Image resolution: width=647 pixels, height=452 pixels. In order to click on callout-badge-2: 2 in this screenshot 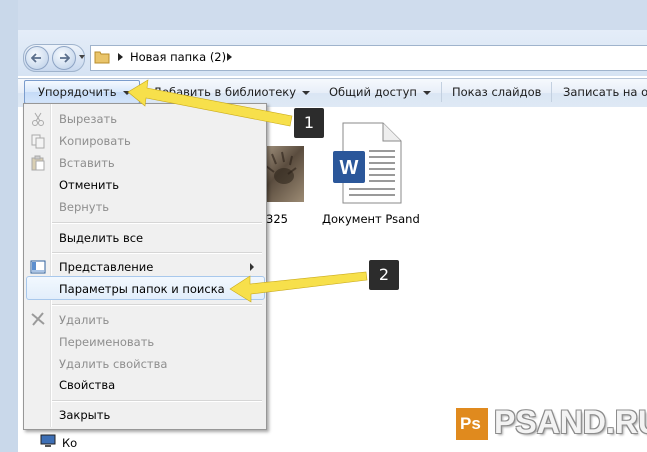, I will do `click(384, 275)`.